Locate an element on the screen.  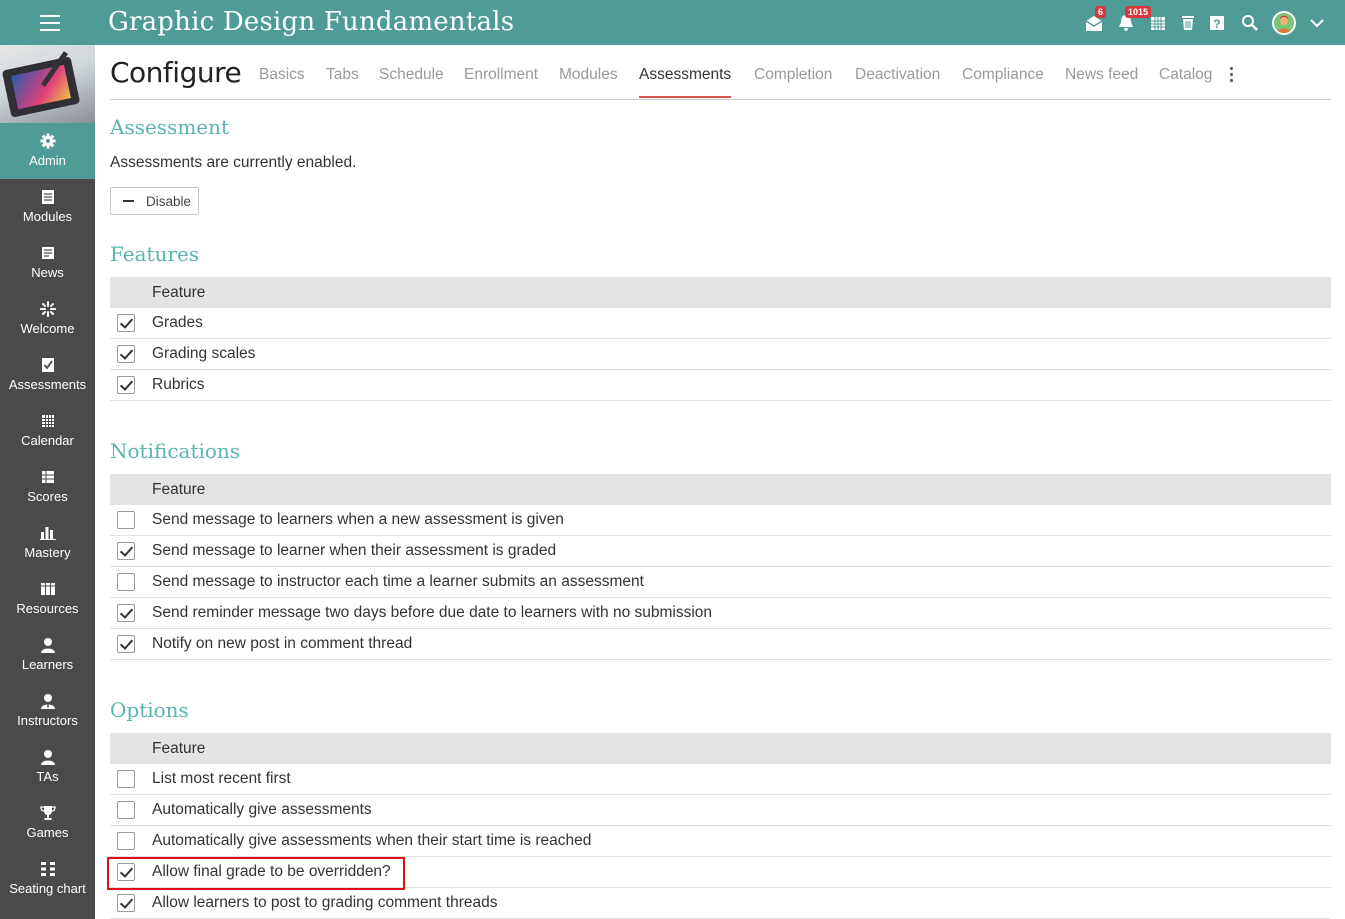
sidebar-item-modules: Modules is located at coordinates (47, 207).